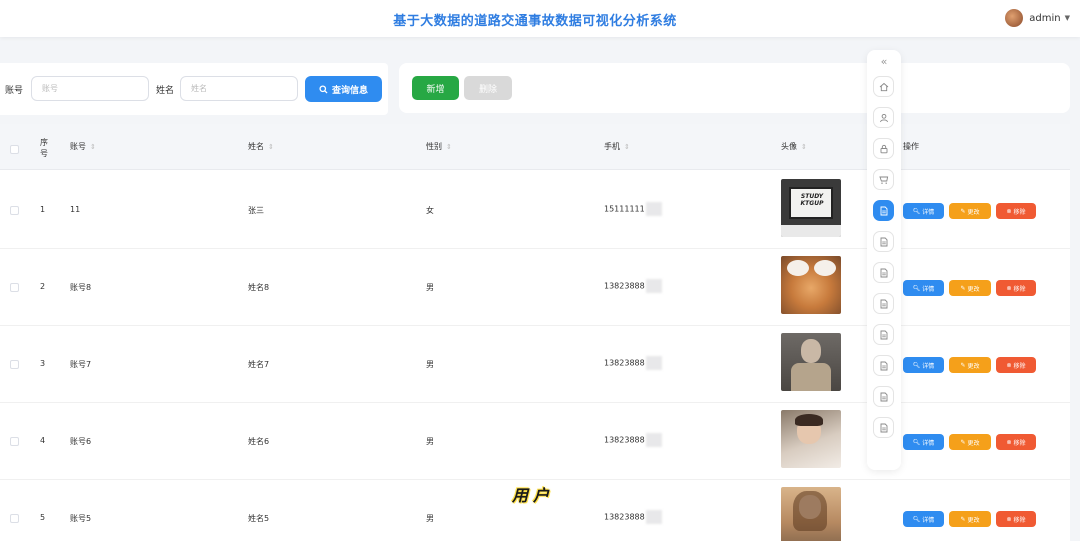 The width and height of the screenshot is (1080, 541). I want to click on table-header: 序号 账号 ⇕ 姓名 ⇕ 性别 ⇕ 手机 ⇕ 头像 ⇕ 操作, so click(535, 147).